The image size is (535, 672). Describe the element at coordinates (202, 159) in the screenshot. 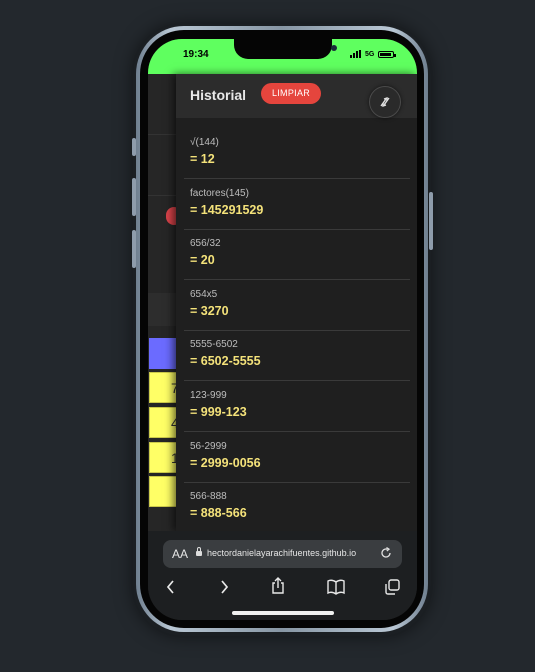

I see `history-result: = 12` at that location.